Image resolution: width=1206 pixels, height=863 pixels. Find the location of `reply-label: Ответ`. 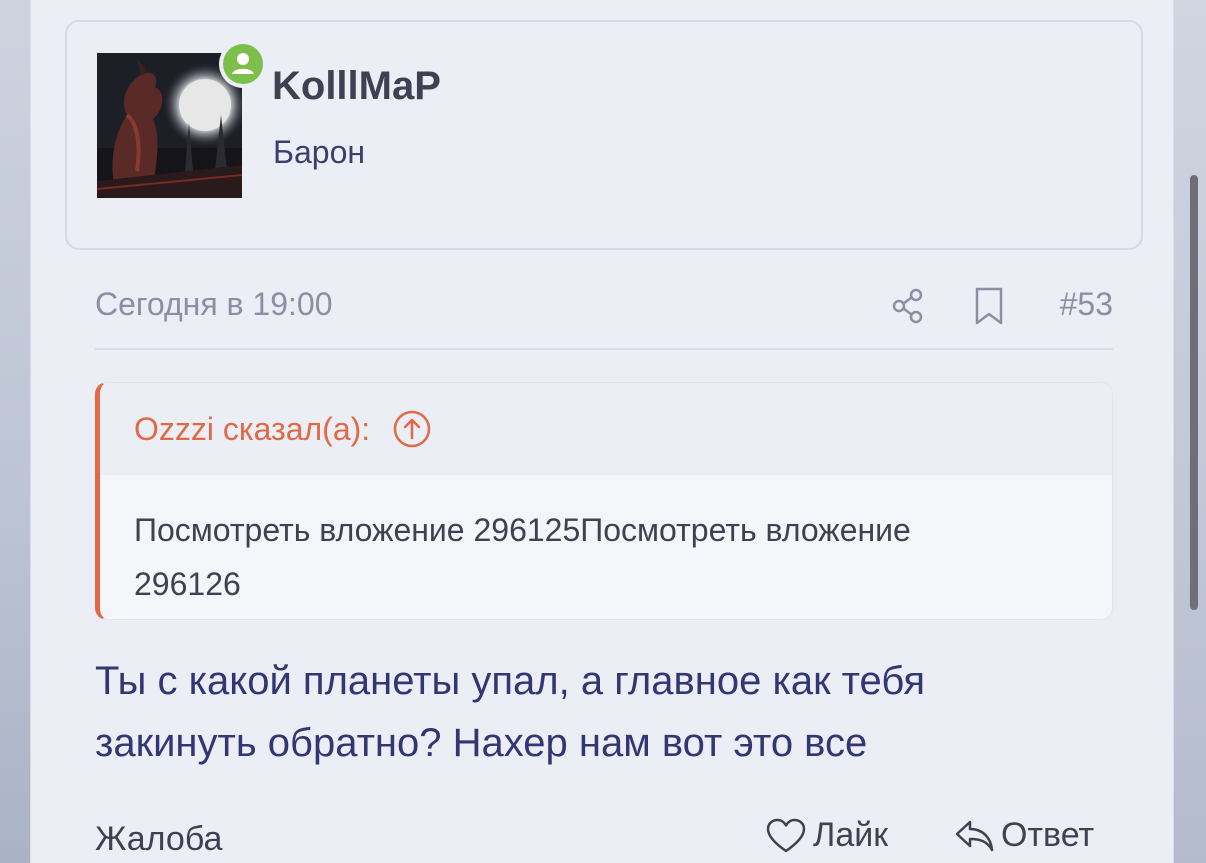

reply-label: Ответ is located at coordinates (1048, 835).